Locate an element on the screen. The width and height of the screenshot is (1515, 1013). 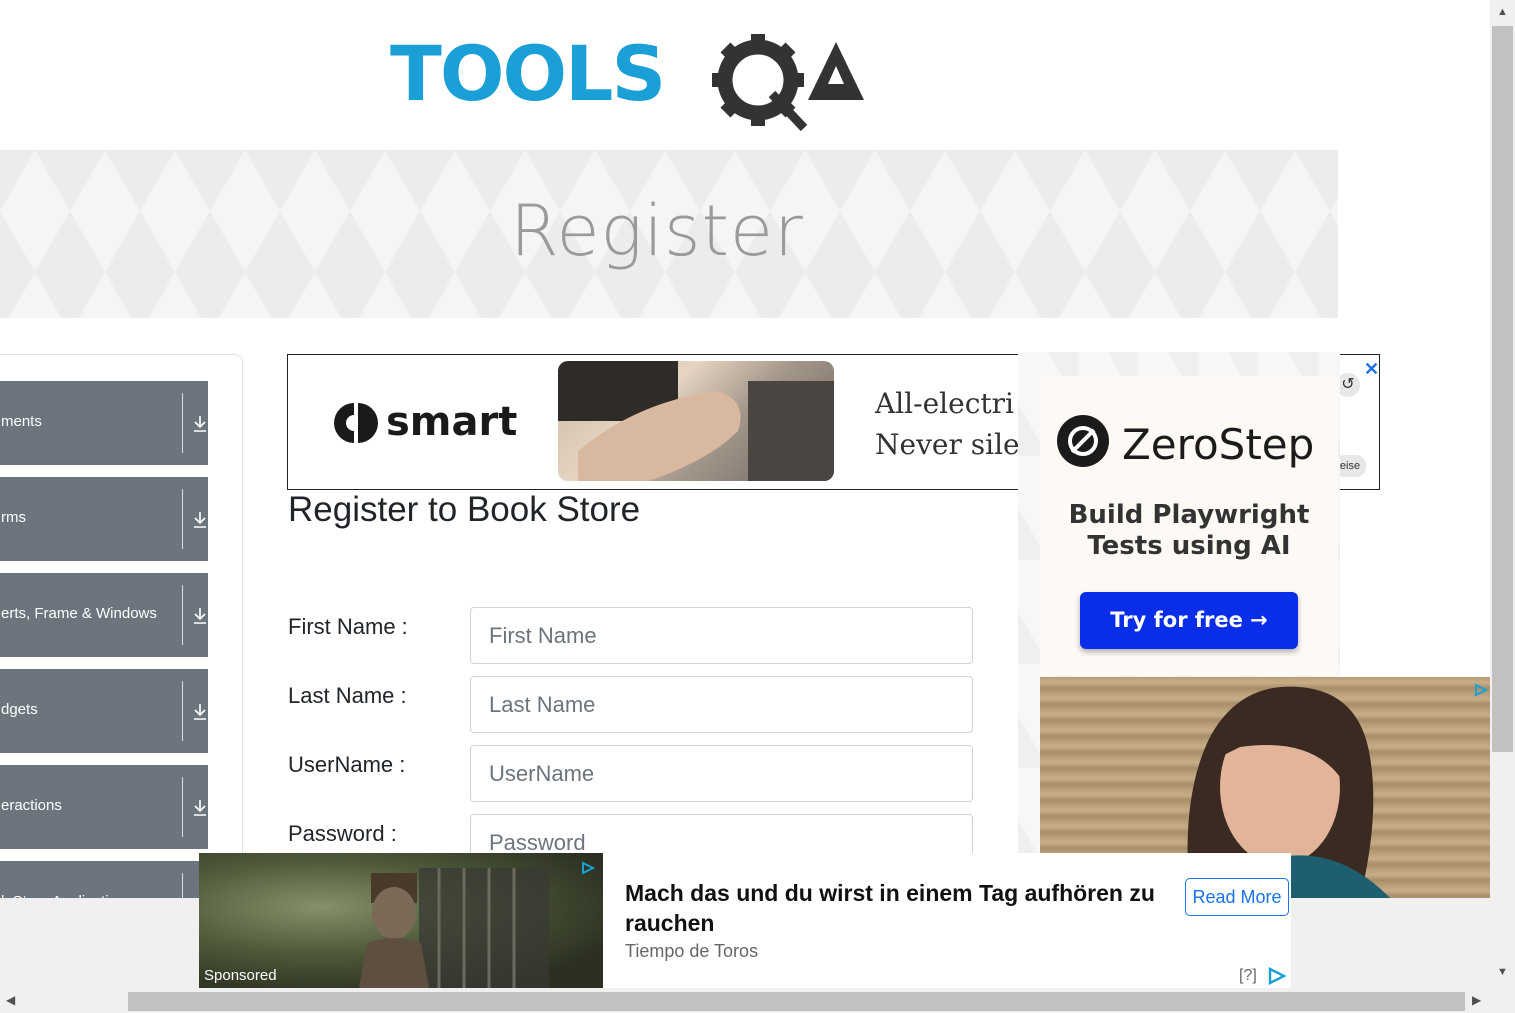
vertical-scrollbar: ▲ ▼ is located at coordinates (1502, 495).